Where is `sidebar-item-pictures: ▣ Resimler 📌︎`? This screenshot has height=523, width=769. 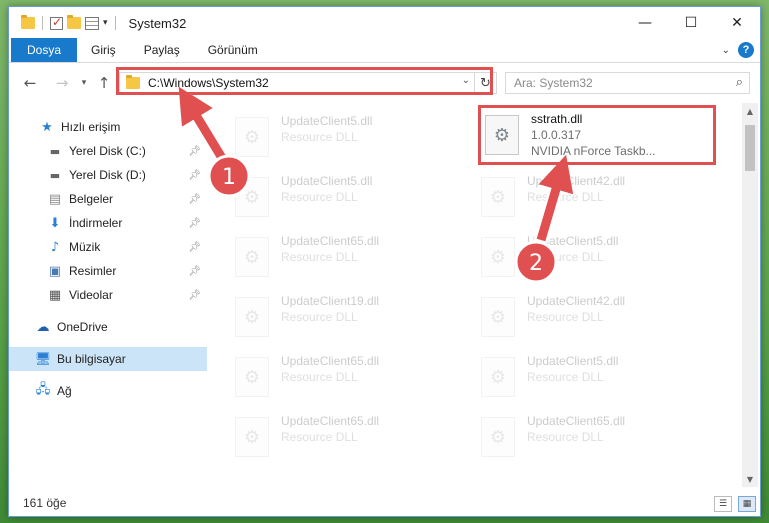 sidebar-item-pictures: ▣ Resimler 📌︎ is located at coordinates (108, 271).